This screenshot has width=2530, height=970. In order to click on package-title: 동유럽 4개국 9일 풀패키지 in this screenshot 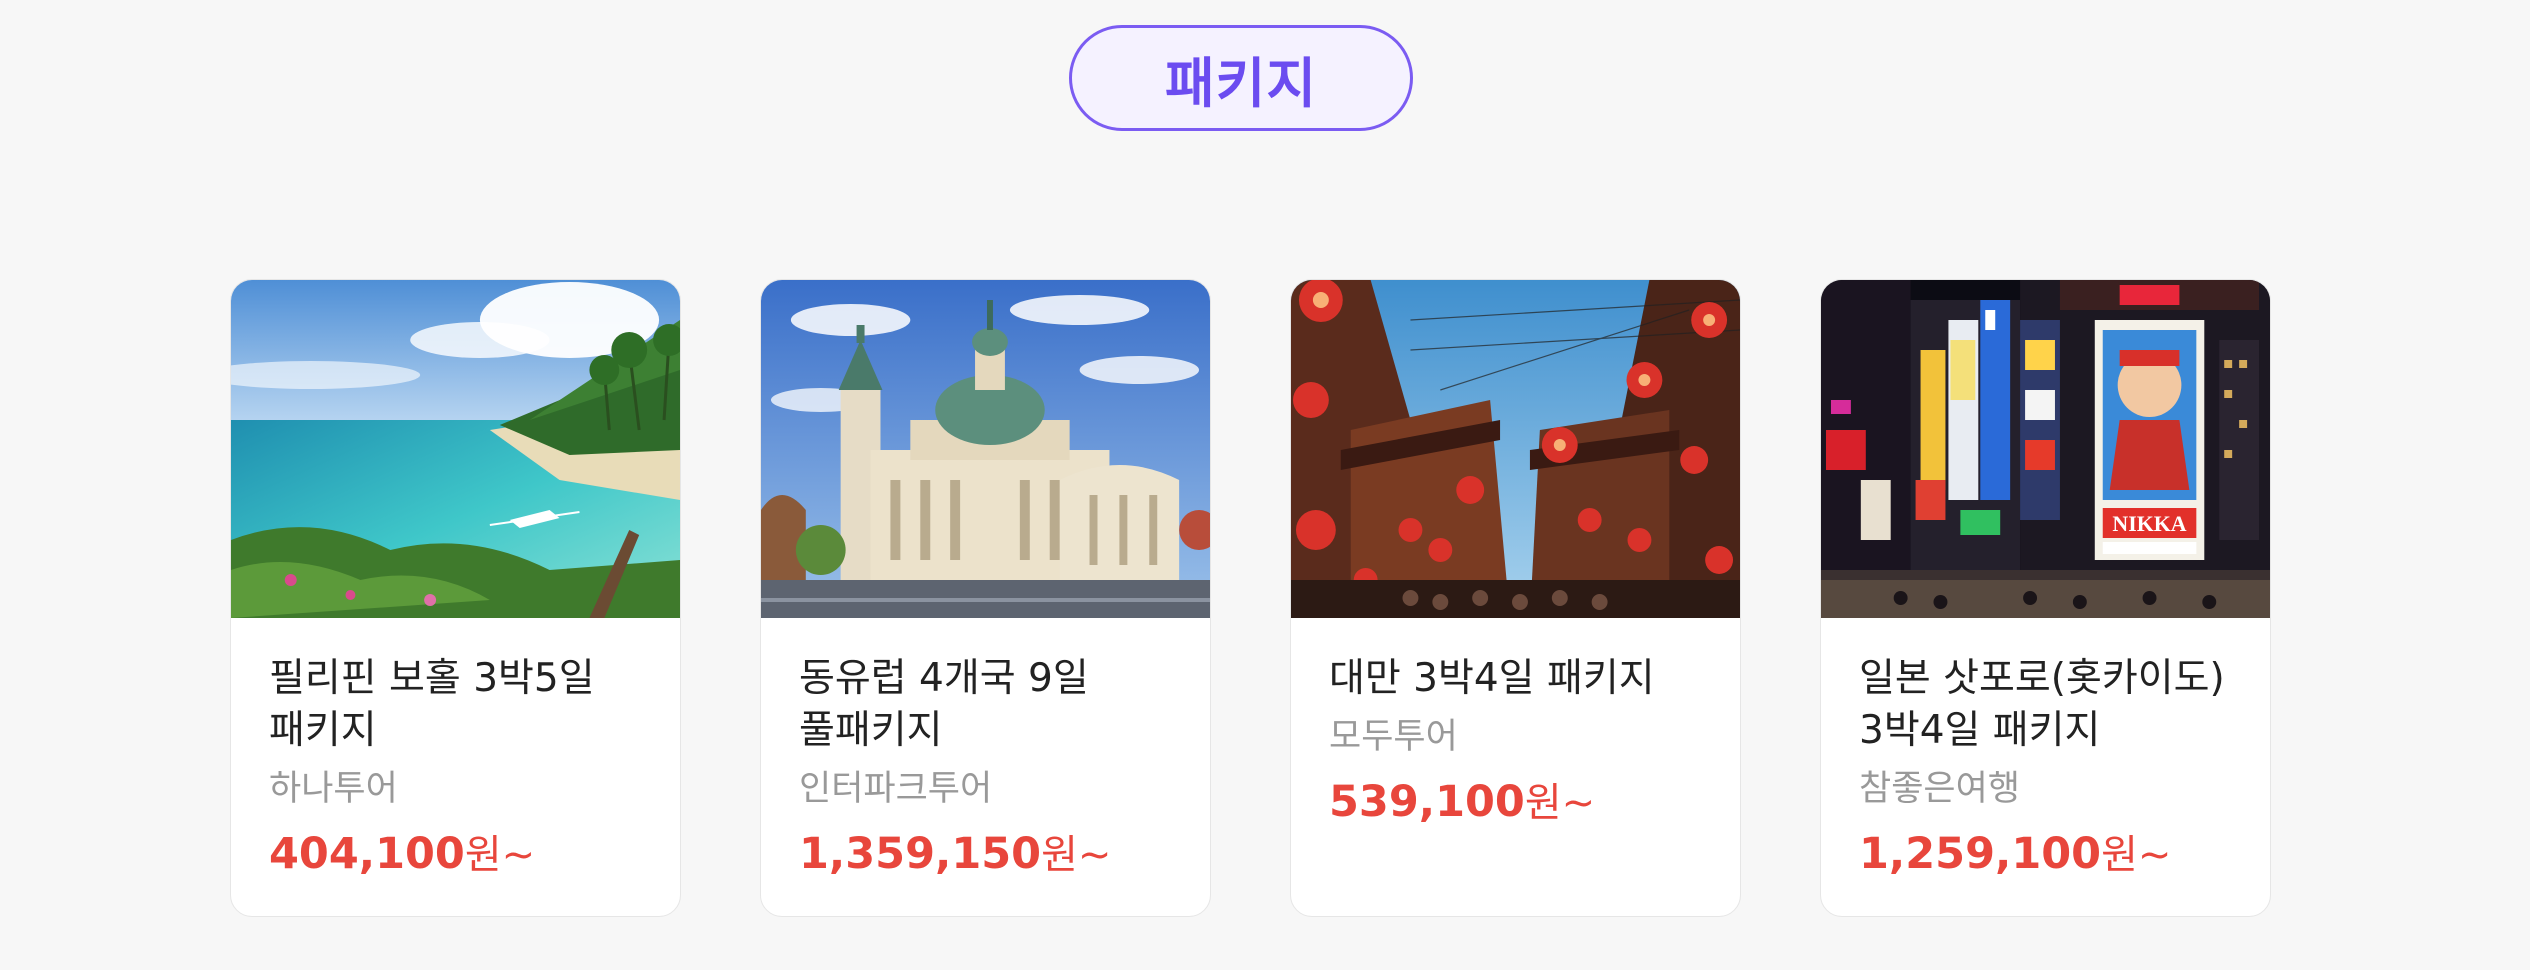, I will do `click(944, 704)`.